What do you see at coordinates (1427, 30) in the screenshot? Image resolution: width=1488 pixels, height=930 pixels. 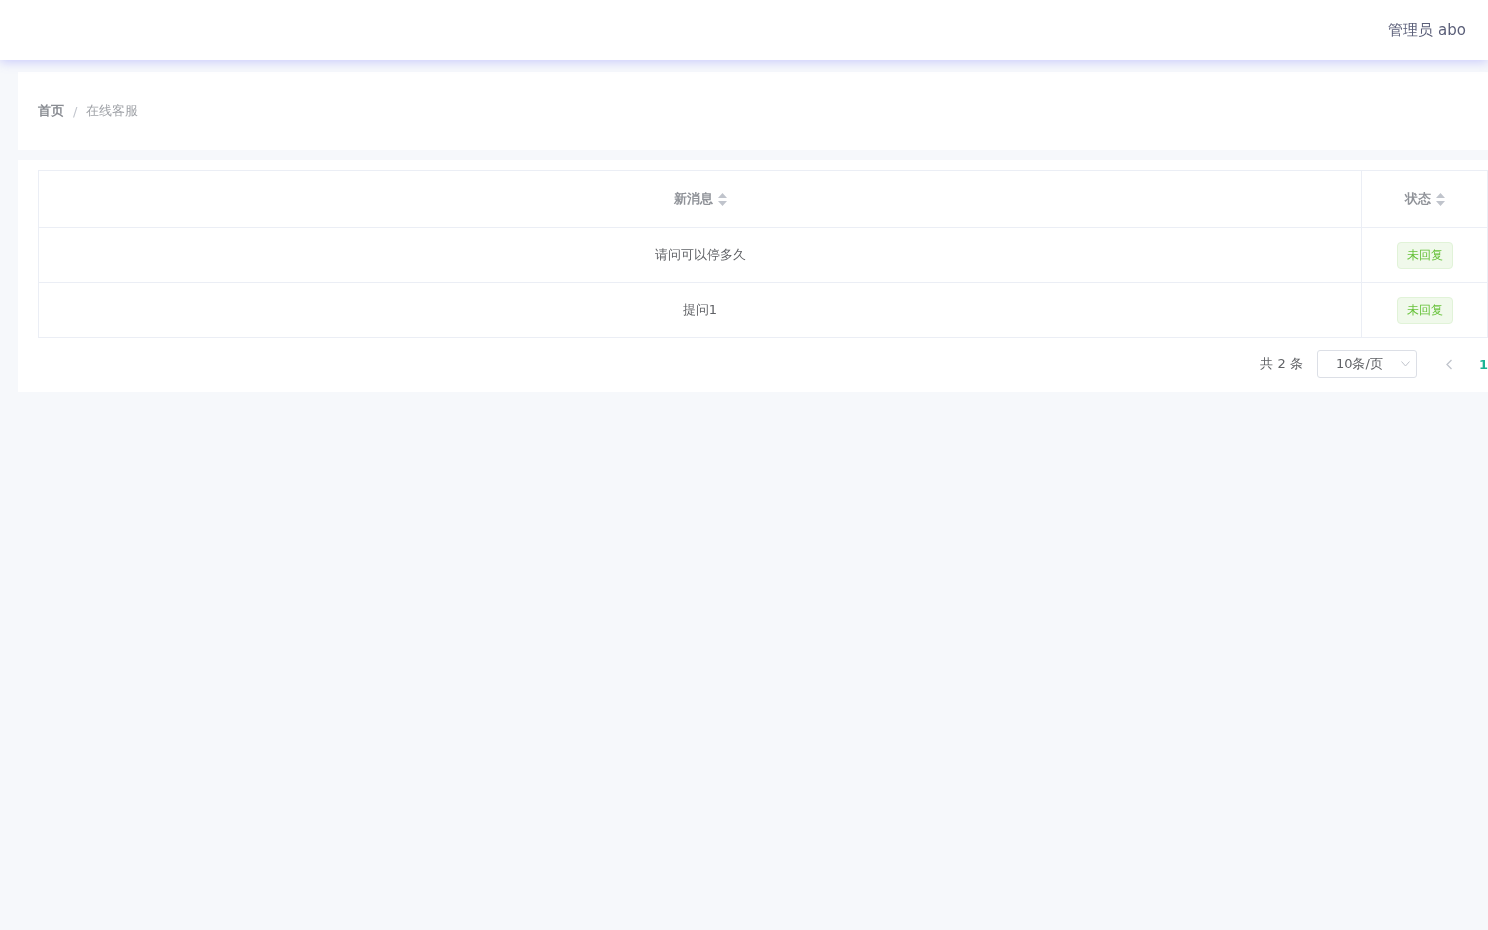 I see `user-name: 管理员 abo` at bounding box center [1427, 30].